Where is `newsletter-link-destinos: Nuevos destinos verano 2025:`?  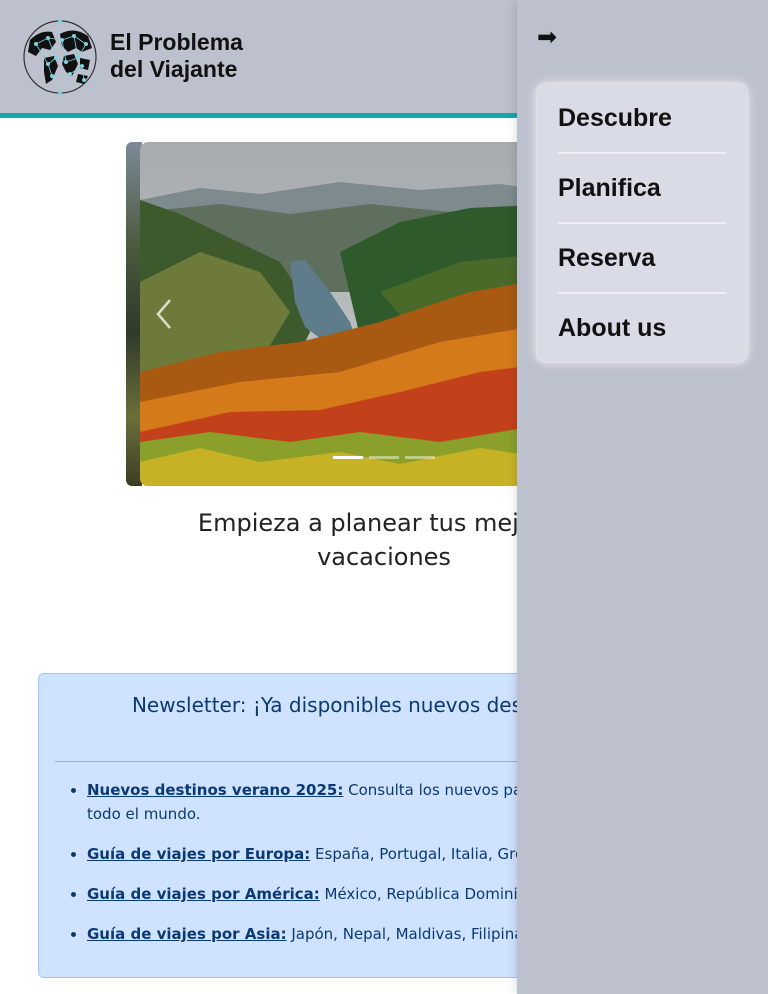 newsletter-link-destinos: Nuevos destinos verano 2025: is located at coordinates (215, 790).